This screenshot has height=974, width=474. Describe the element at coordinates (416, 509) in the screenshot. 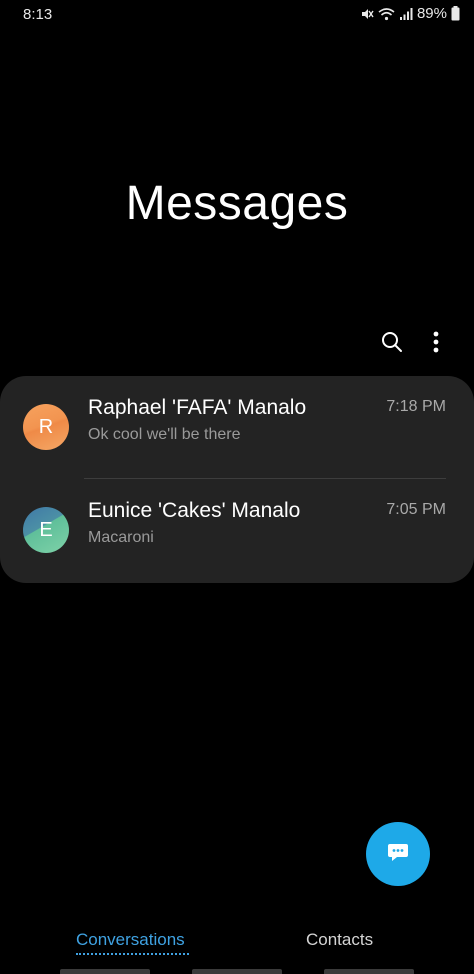

I see `message-time: 7:05 PM` at that location.